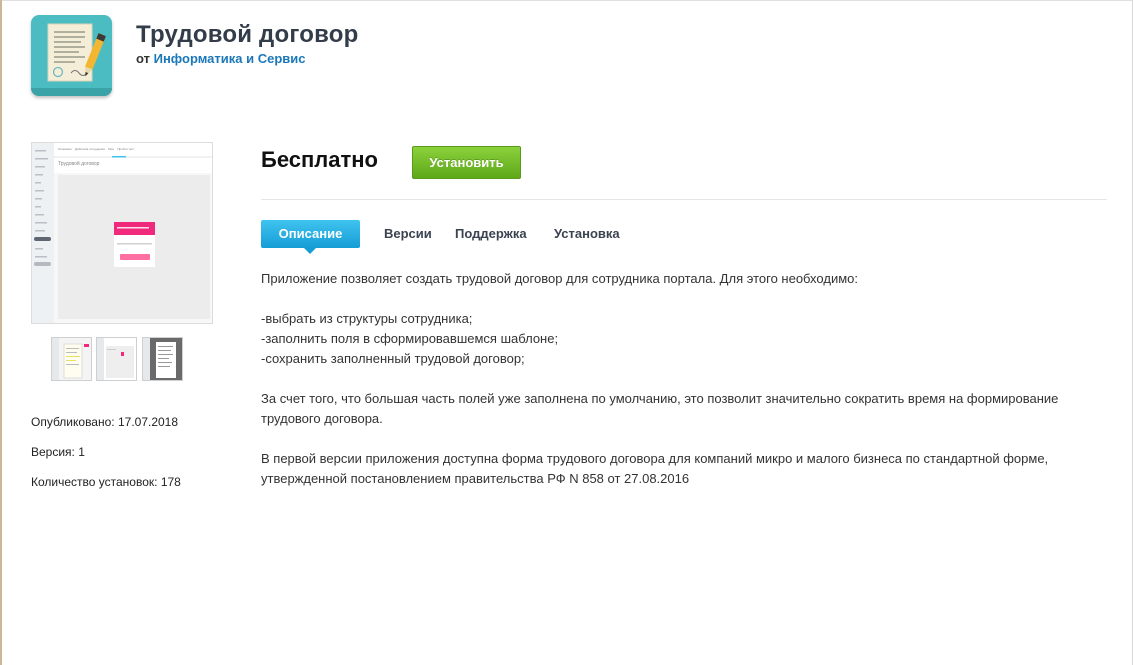  I want to click on description-step: -сохранить заполненный трудовой договор;, so click(393, 358).